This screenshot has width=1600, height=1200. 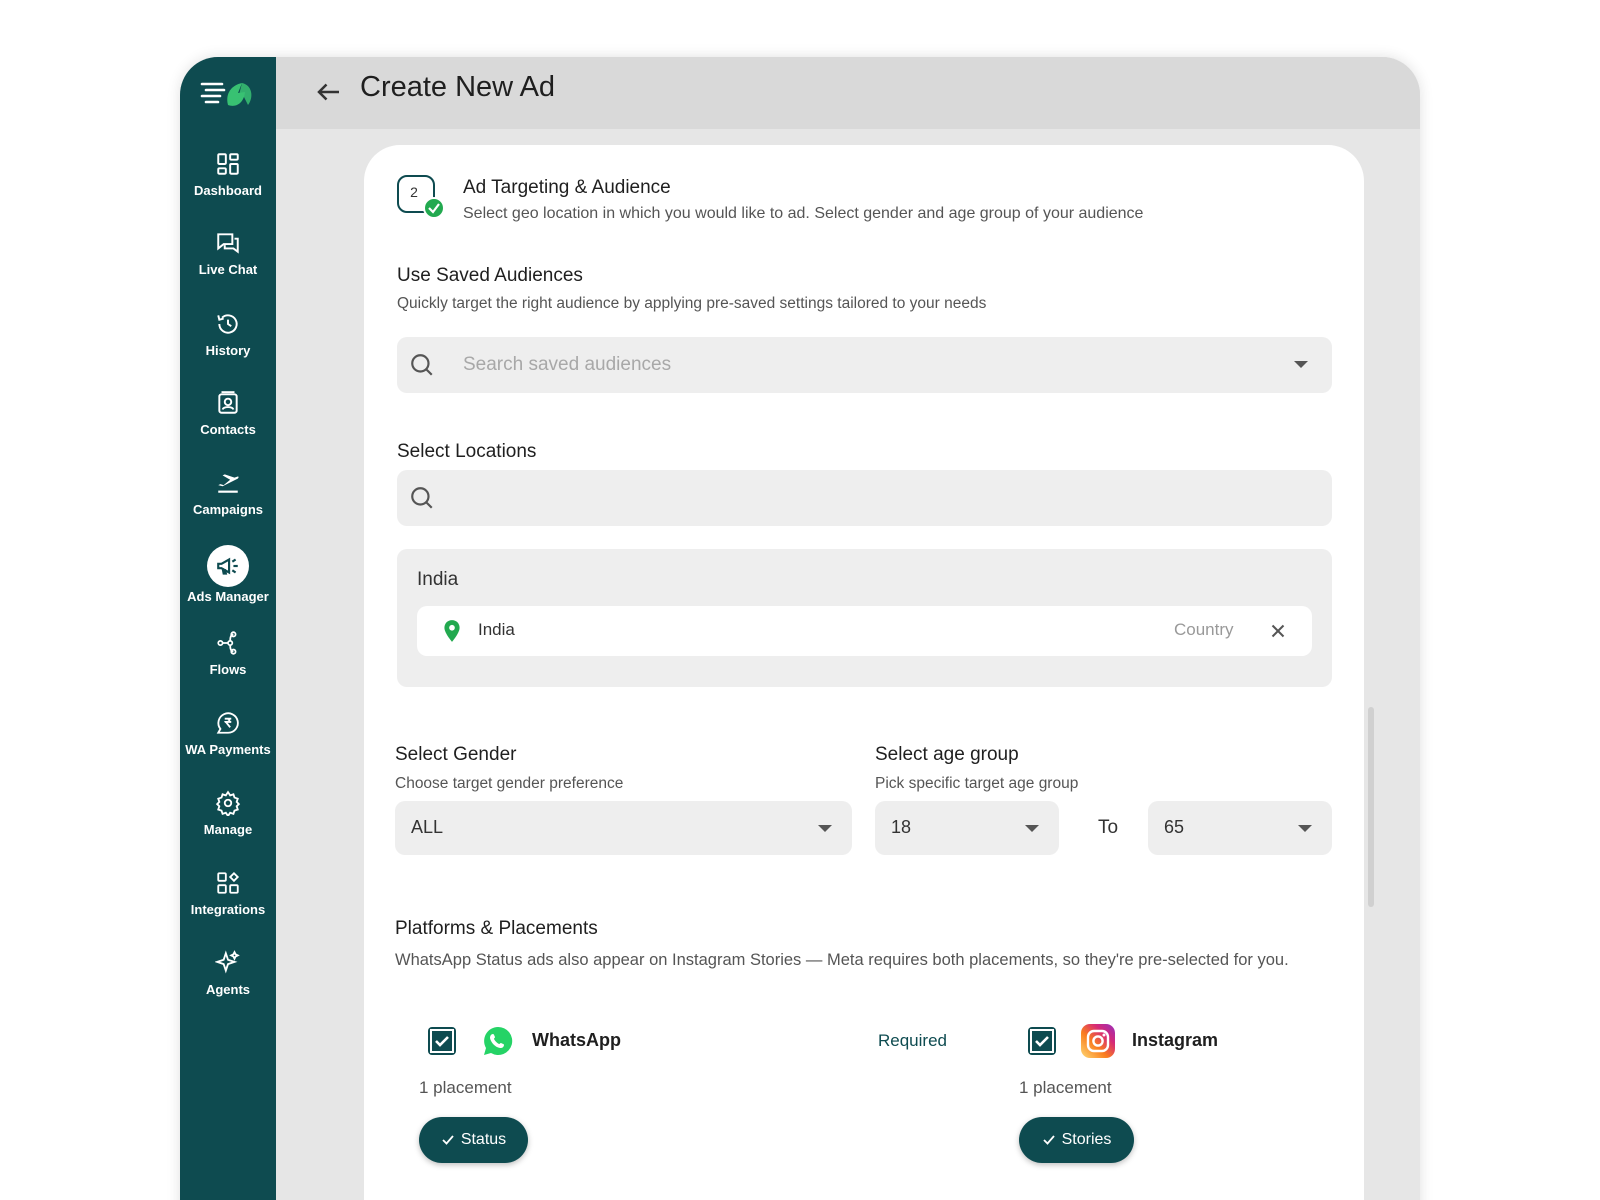 What do you see at coordinates (228, 336) in the screenshot?
I see `sidebar-item-history: History` at bounding box center [228, 336].